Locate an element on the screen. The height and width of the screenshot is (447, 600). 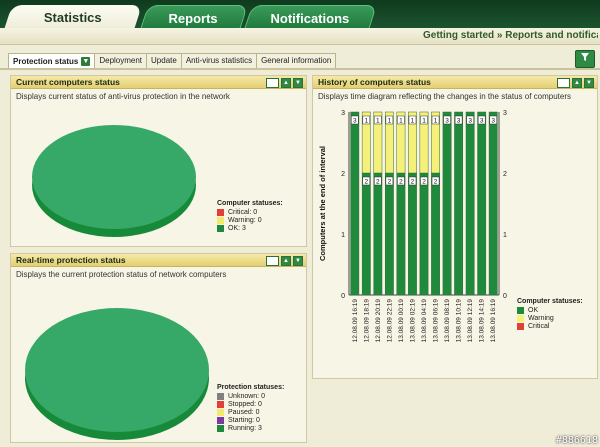
tab-statistics: Statistics is located at coordinates (73, 17).